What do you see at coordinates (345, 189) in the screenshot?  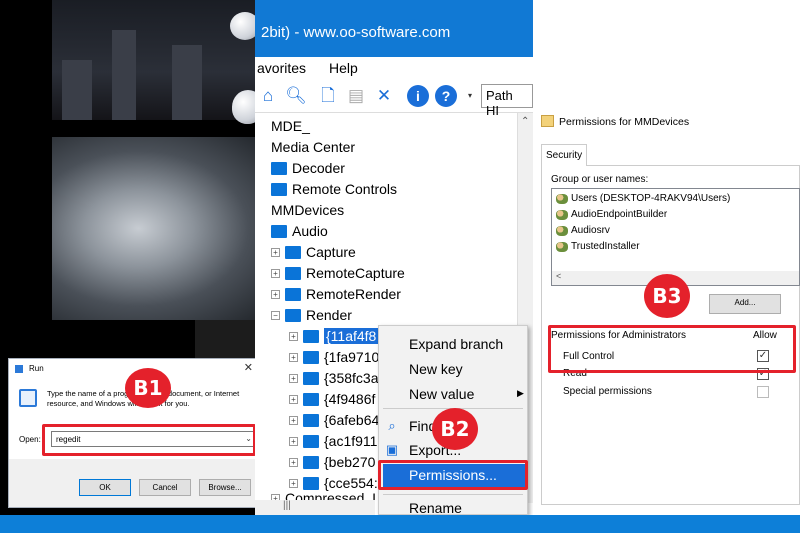 I see `tree-node-label: Remote Controls` at bounding box center [345, 189].